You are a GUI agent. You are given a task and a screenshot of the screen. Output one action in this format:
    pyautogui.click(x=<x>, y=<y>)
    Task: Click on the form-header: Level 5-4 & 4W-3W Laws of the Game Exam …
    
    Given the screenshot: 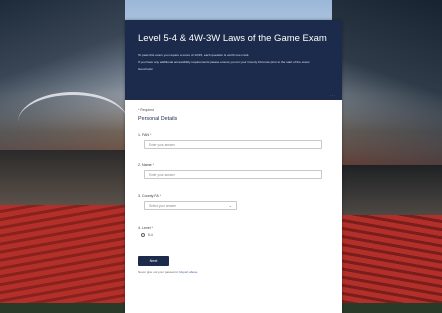 What is the action you would take?
    pyautogui.click(x=233, y=60)
    